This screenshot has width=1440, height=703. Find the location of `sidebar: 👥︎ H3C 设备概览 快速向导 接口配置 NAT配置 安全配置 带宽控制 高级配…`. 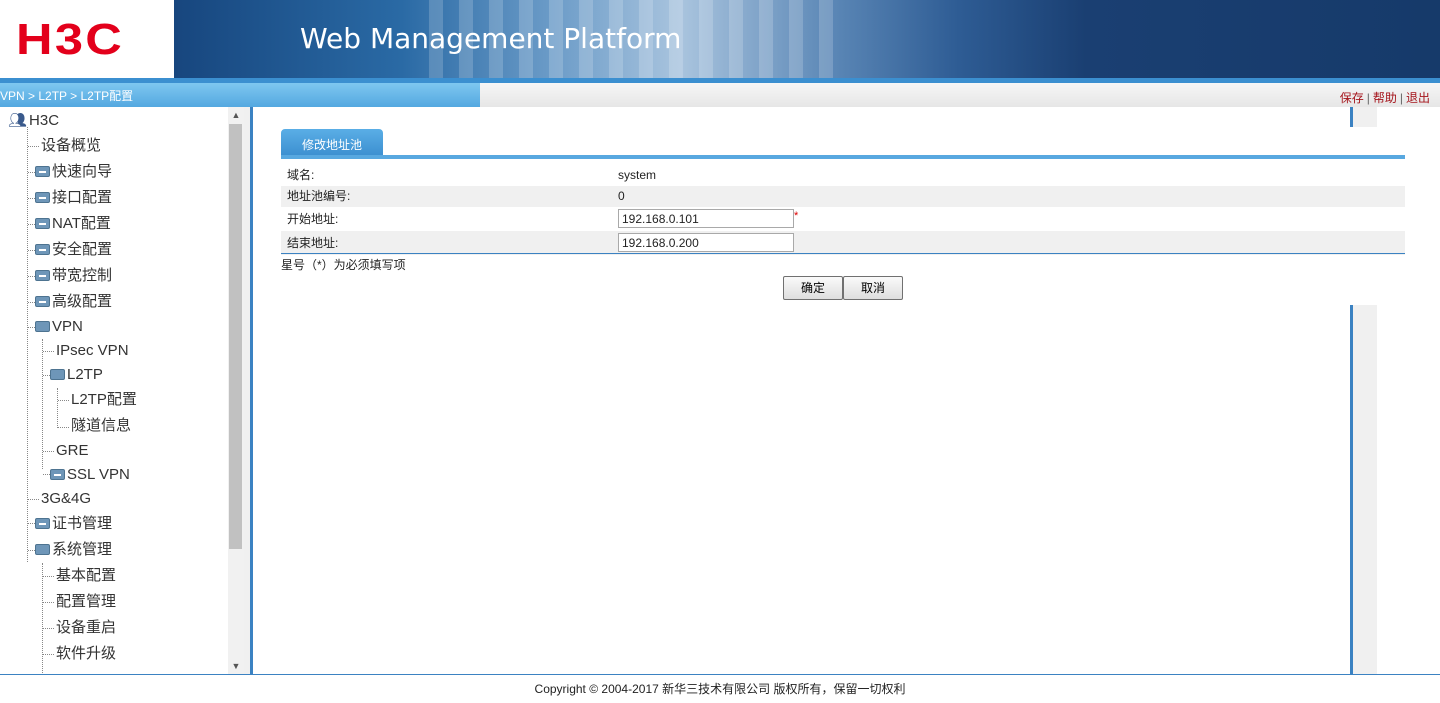

sidebar: 👥︎ H3C 设备概览 快速向导 接口配置 NAT配置 安全配置 带宽控制 高级配… is located at coordinates (122, 390).